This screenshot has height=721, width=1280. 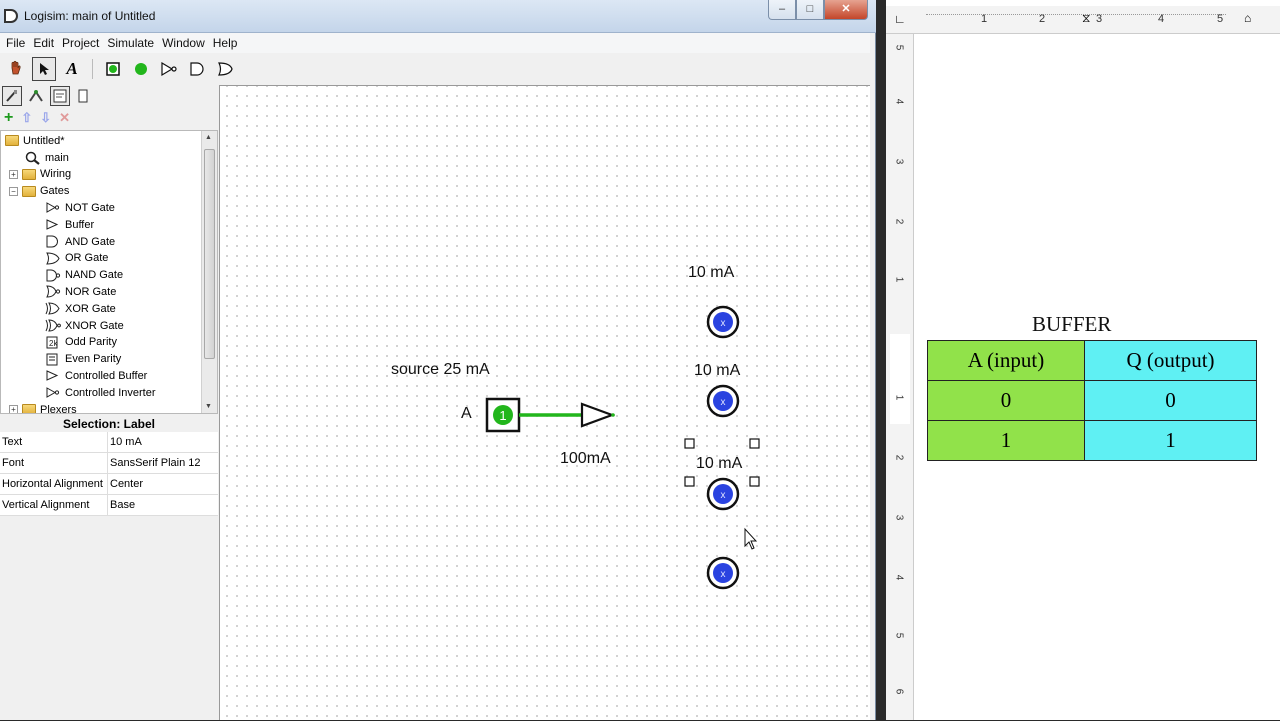 What do you see at coordinates (208, 406) in the screenshot?
I see `scroll-down-arrow-icon: ▼` at bounding box center [208, 406].